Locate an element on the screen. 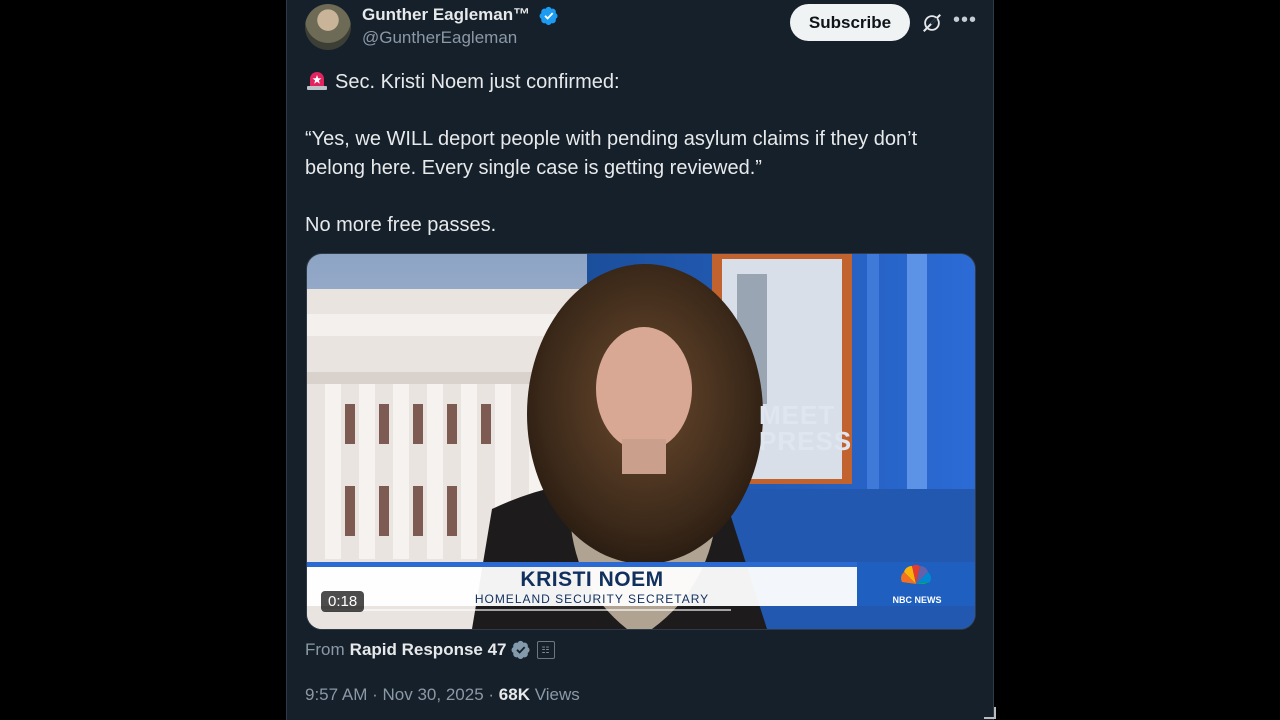 The image size is (1280, 720). source-attribution: From Rapid Response 47 ☷ is located at coordinates (430, 650).